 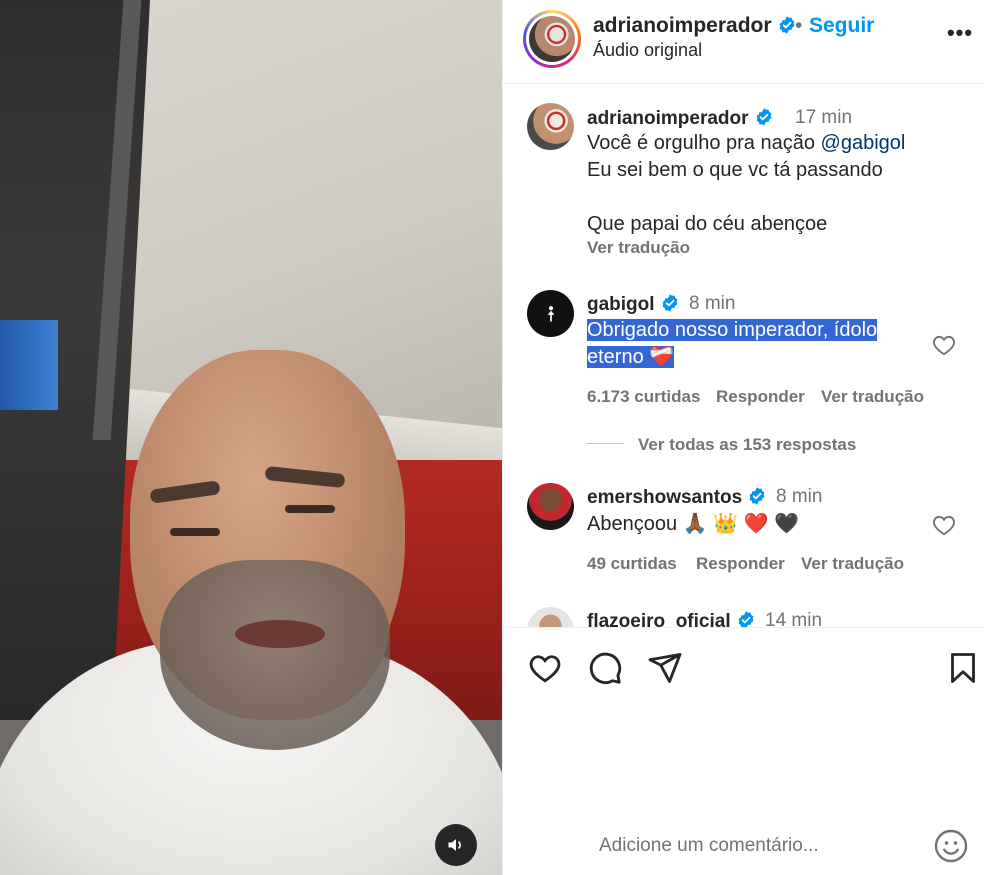 What do you see at coordinates (632, 564) in the screenshot?
I see `comment-likes: 49 curtidas` at bounding box center [632, 564].